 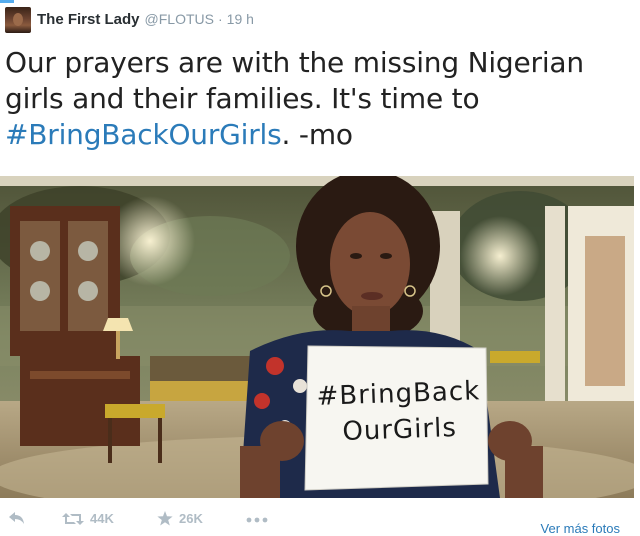 I want to click on reply-button, so click(x=17, y=518).